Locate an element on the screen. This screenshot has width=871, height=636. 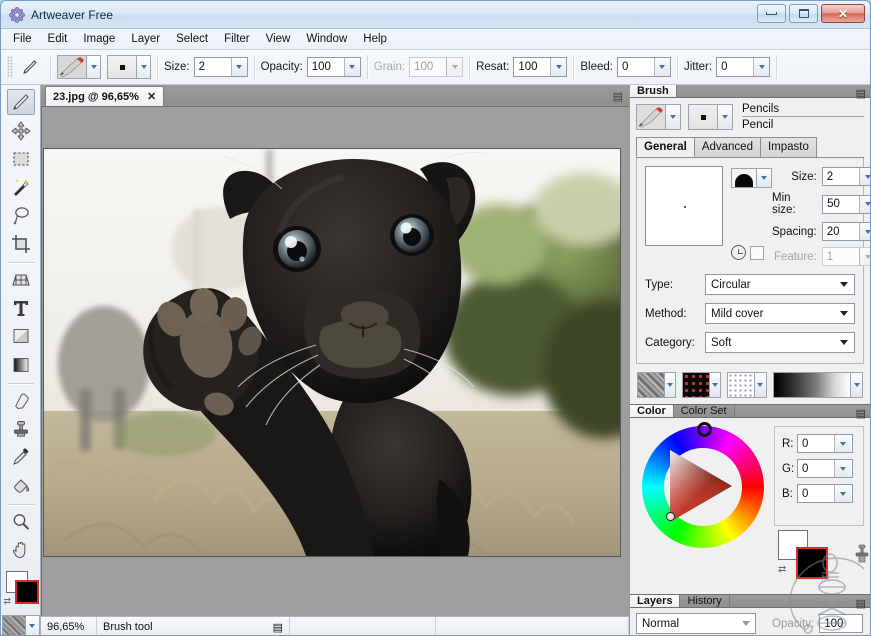
brush-category-select: Soft is located at coordinates (780, 342).